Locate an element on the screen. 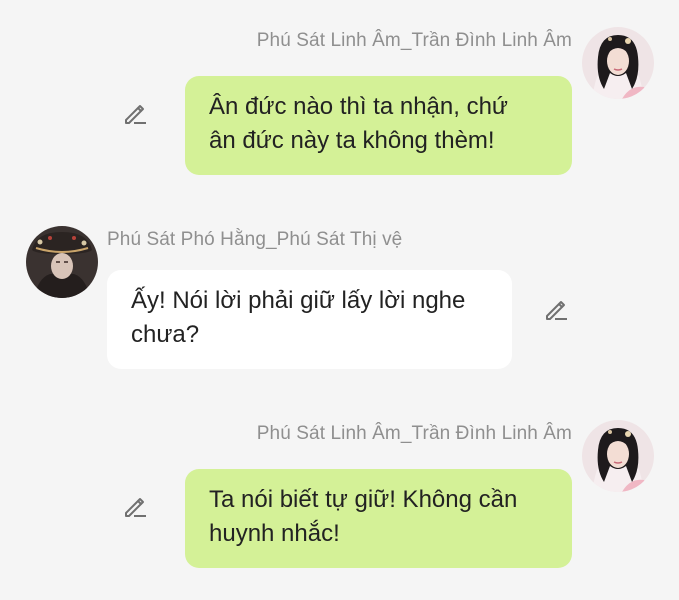 This screenshot has height=600, width=679. male-avatar-icon is located at coordinates (62, 262).